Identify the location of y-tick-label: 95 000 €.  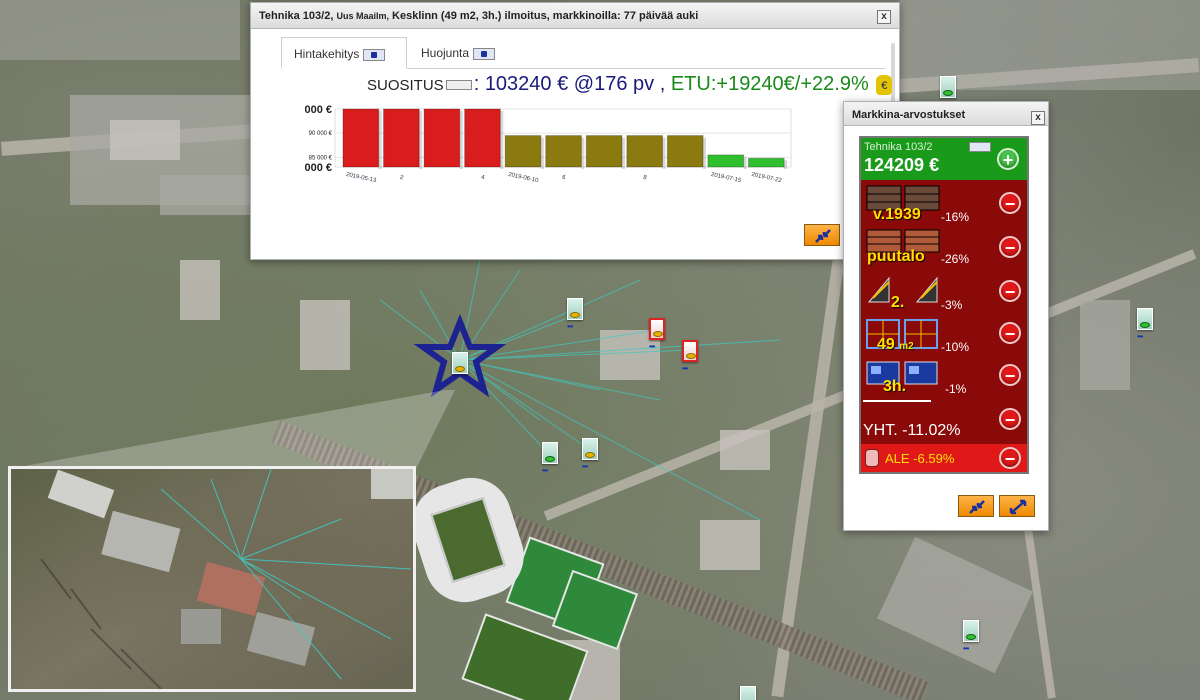
(318, 110).